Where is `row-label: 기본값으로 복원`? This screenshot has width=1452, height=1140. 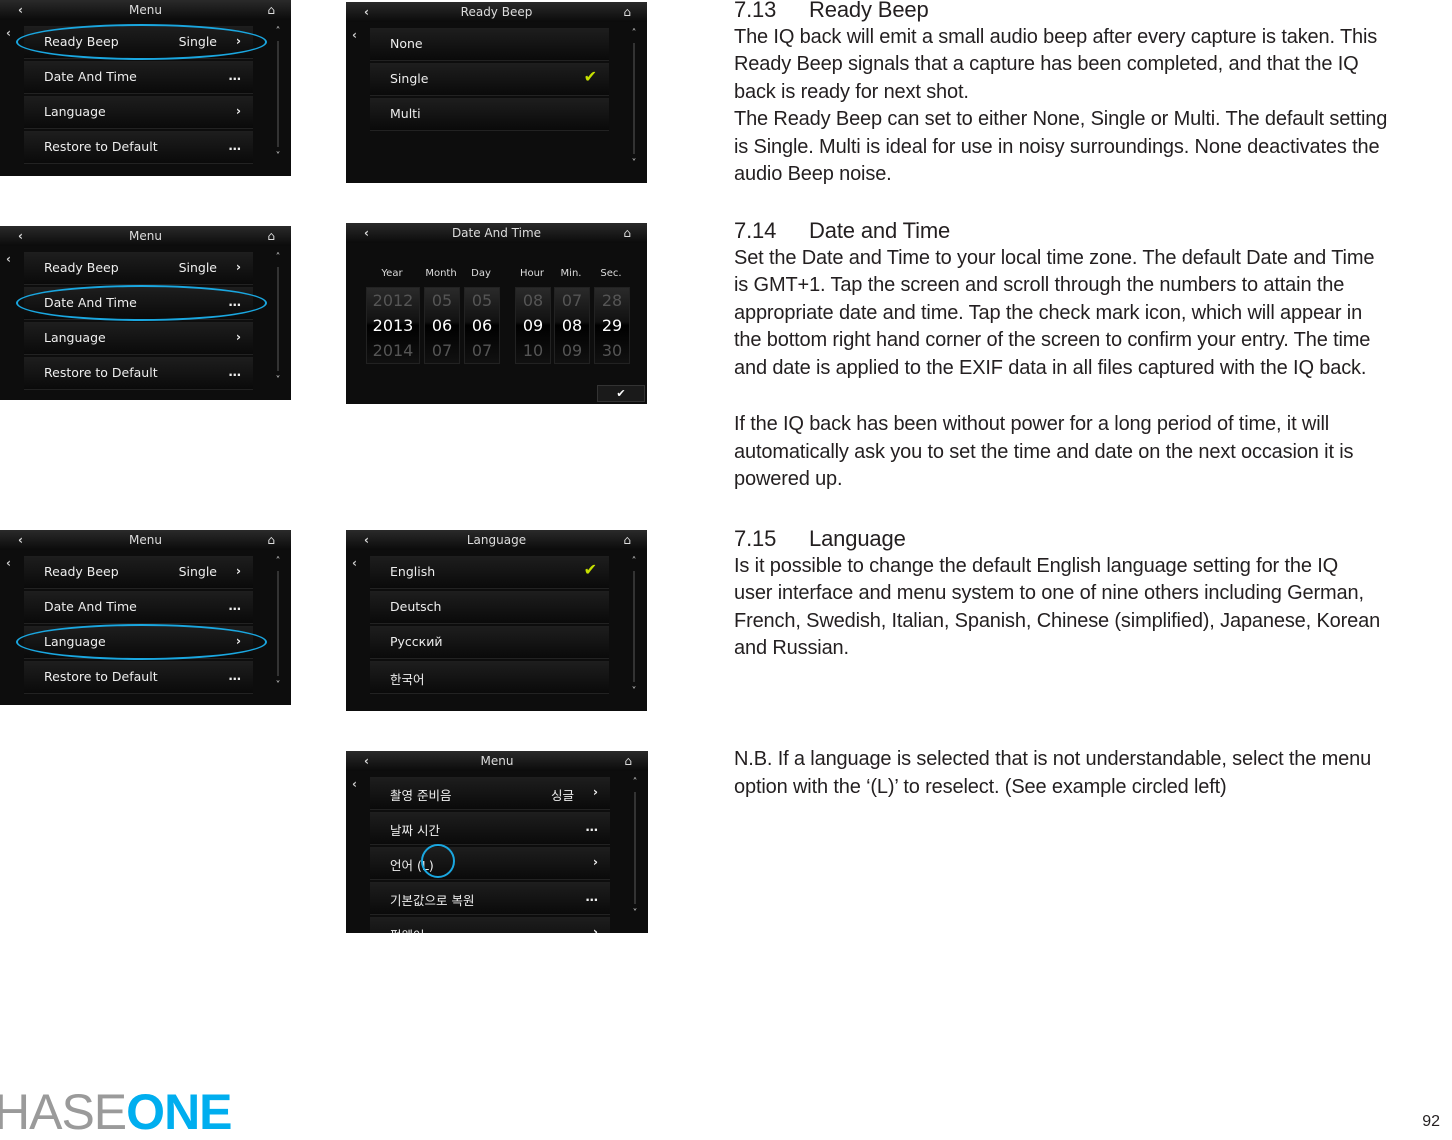
row-label: 기본값으로 복원 is located at coordinates (432, 900).